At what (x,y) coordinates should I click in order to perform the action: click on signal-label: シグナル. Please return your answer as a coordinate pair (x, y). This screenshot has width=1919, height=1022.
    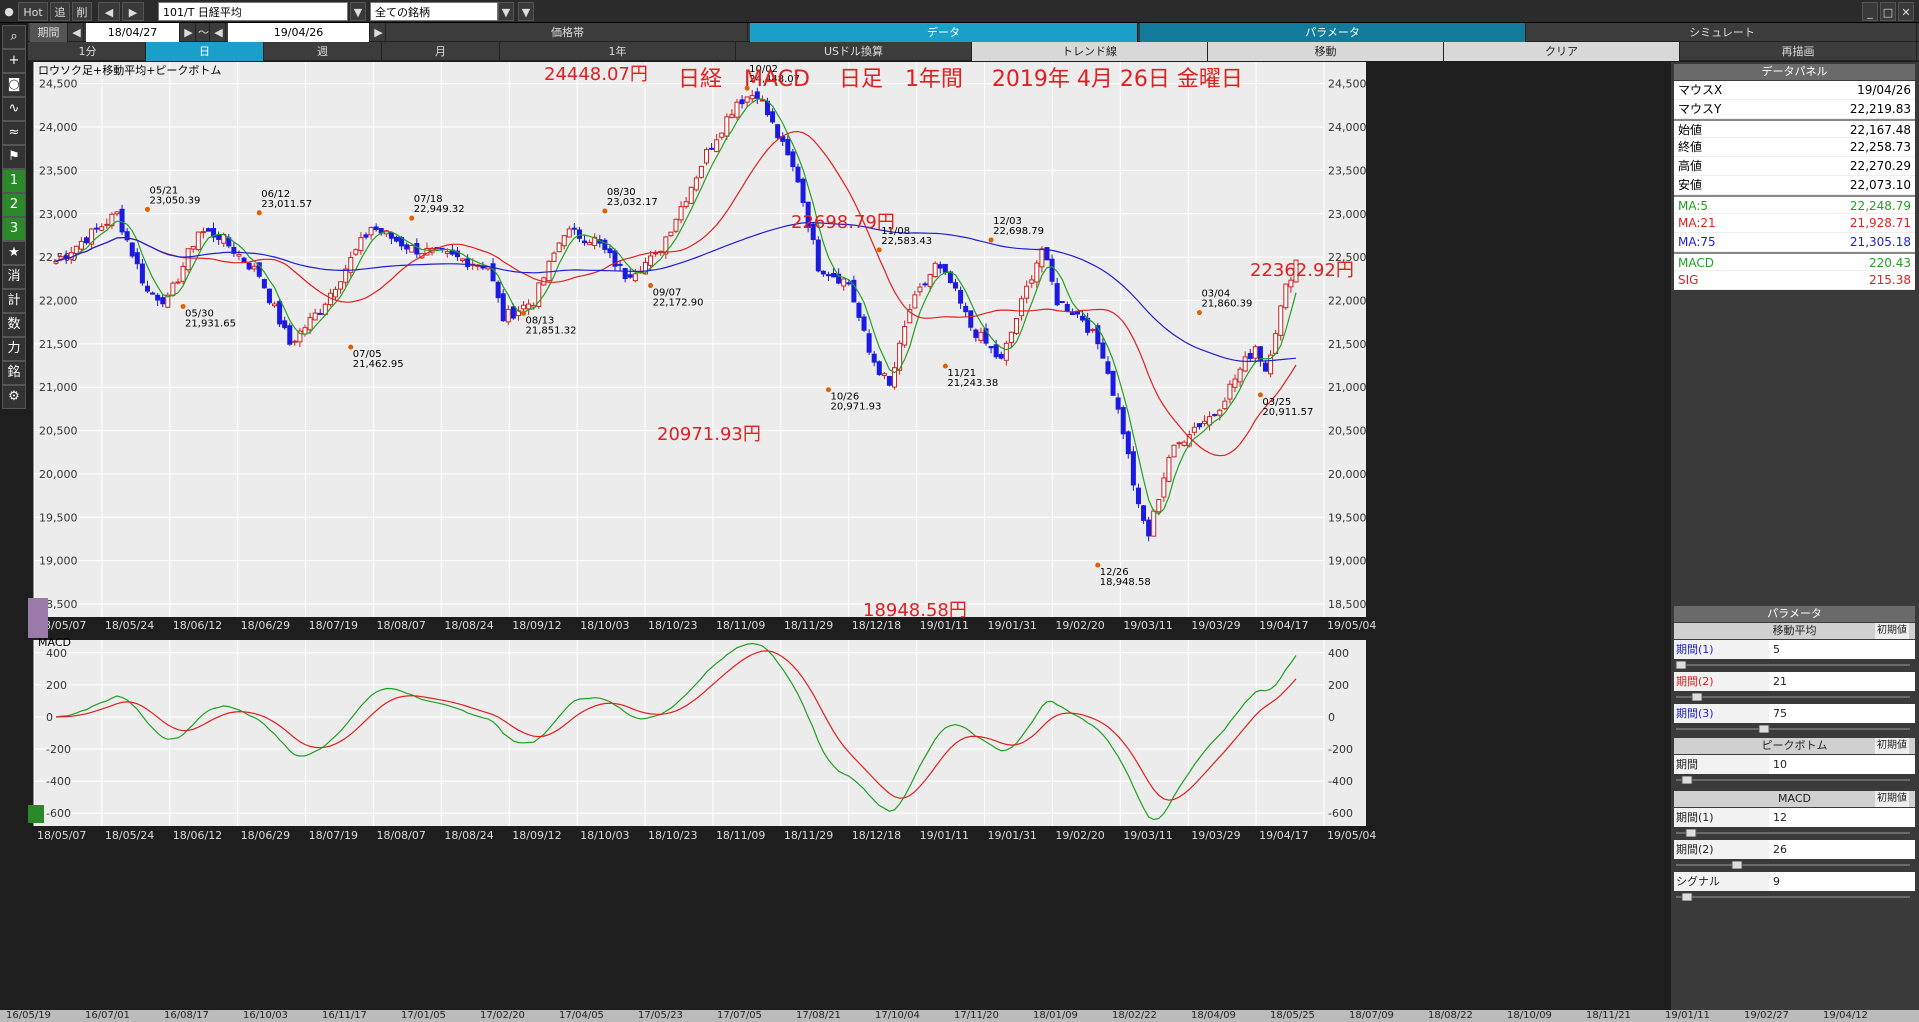
    Looking at the image, I should click on (1698, 881).